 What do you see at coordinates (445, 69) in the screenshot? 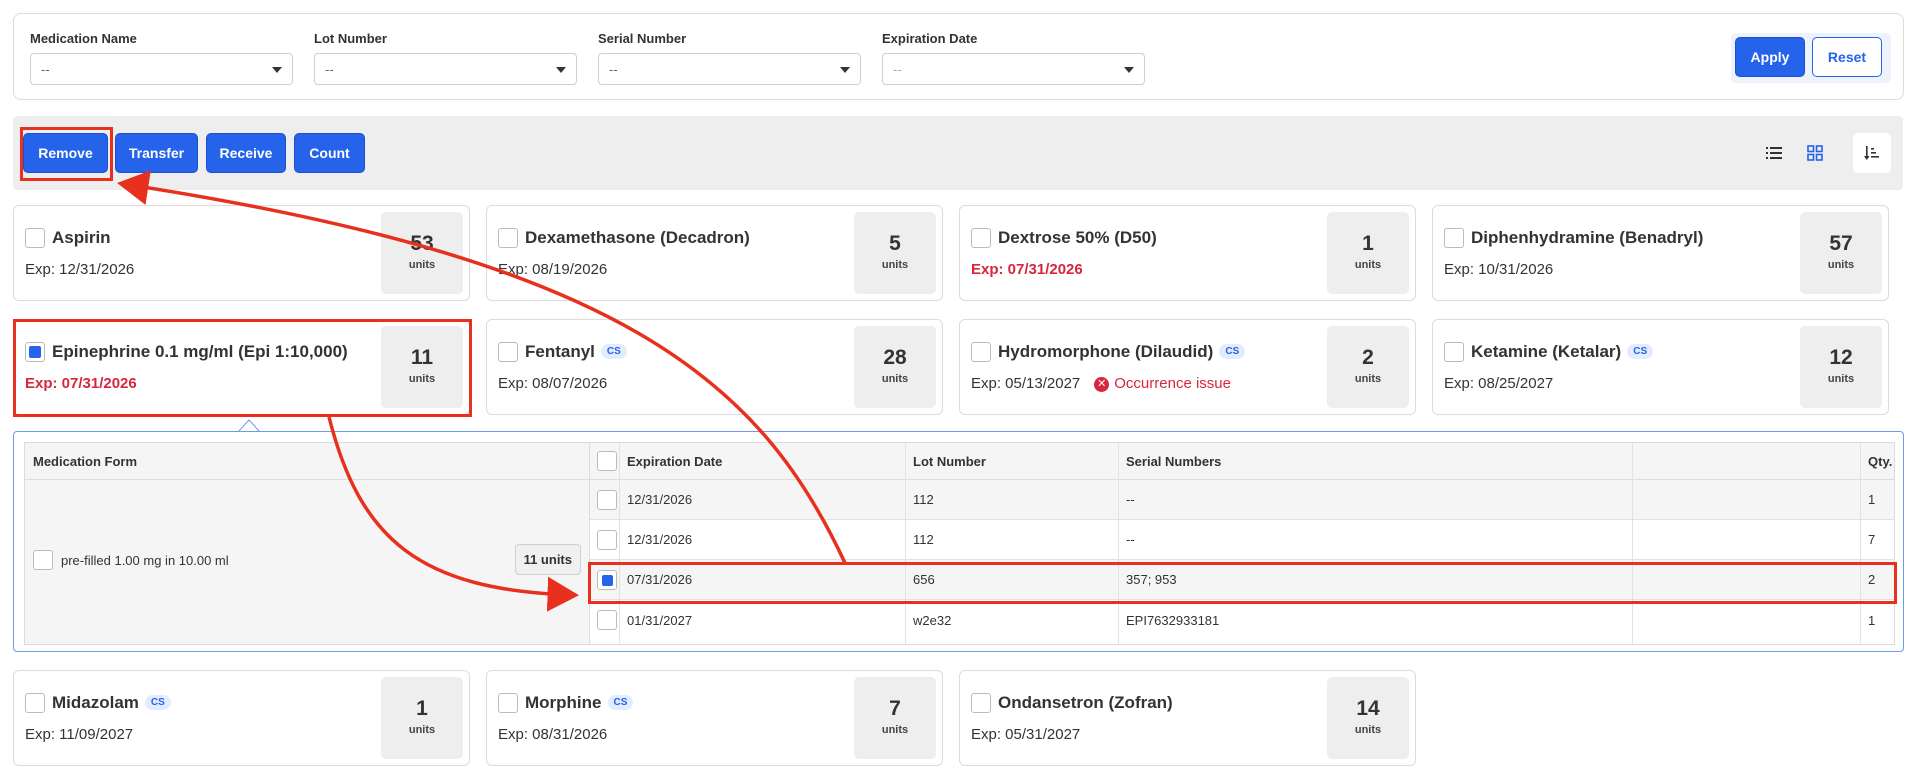
I see `lot-number-select: --` at bounding box center [445, 69].